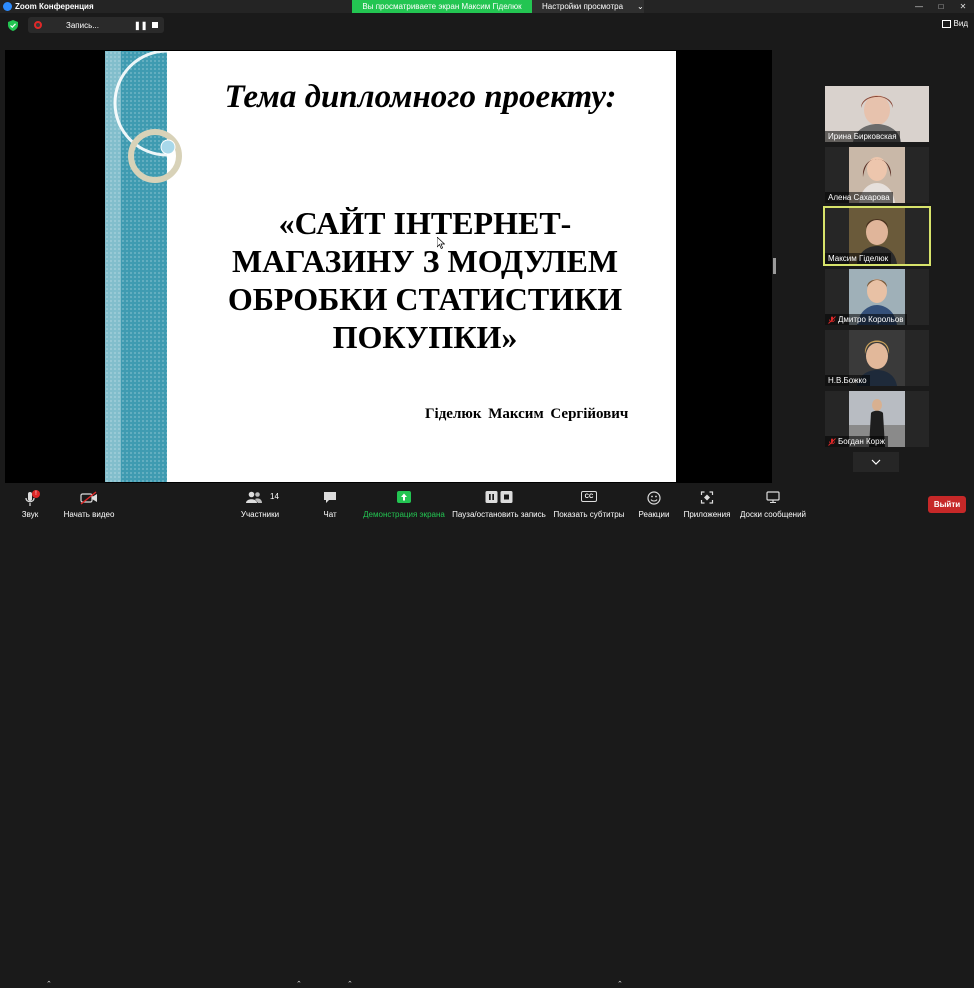  Describe the element at coordinates (774, 266) in the screenshot. I see `panel-resize-handle` at that location.